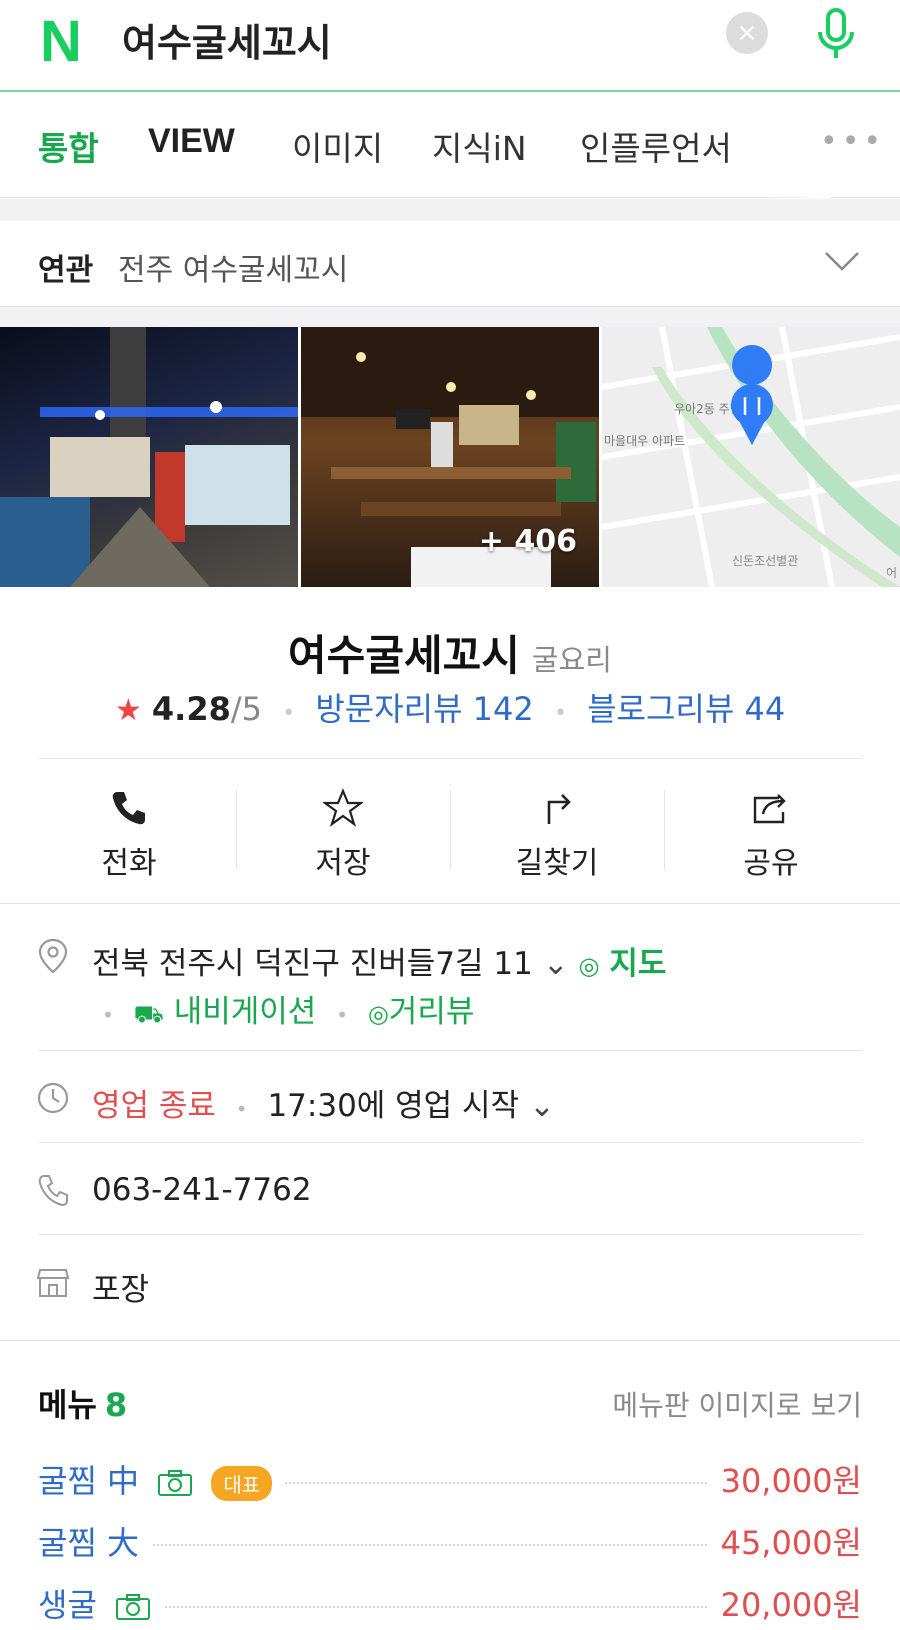 The height and width of the screenshot is (1630, 900). I want to click on menu-item-name: 굴찜 大, so click(89, 1543).